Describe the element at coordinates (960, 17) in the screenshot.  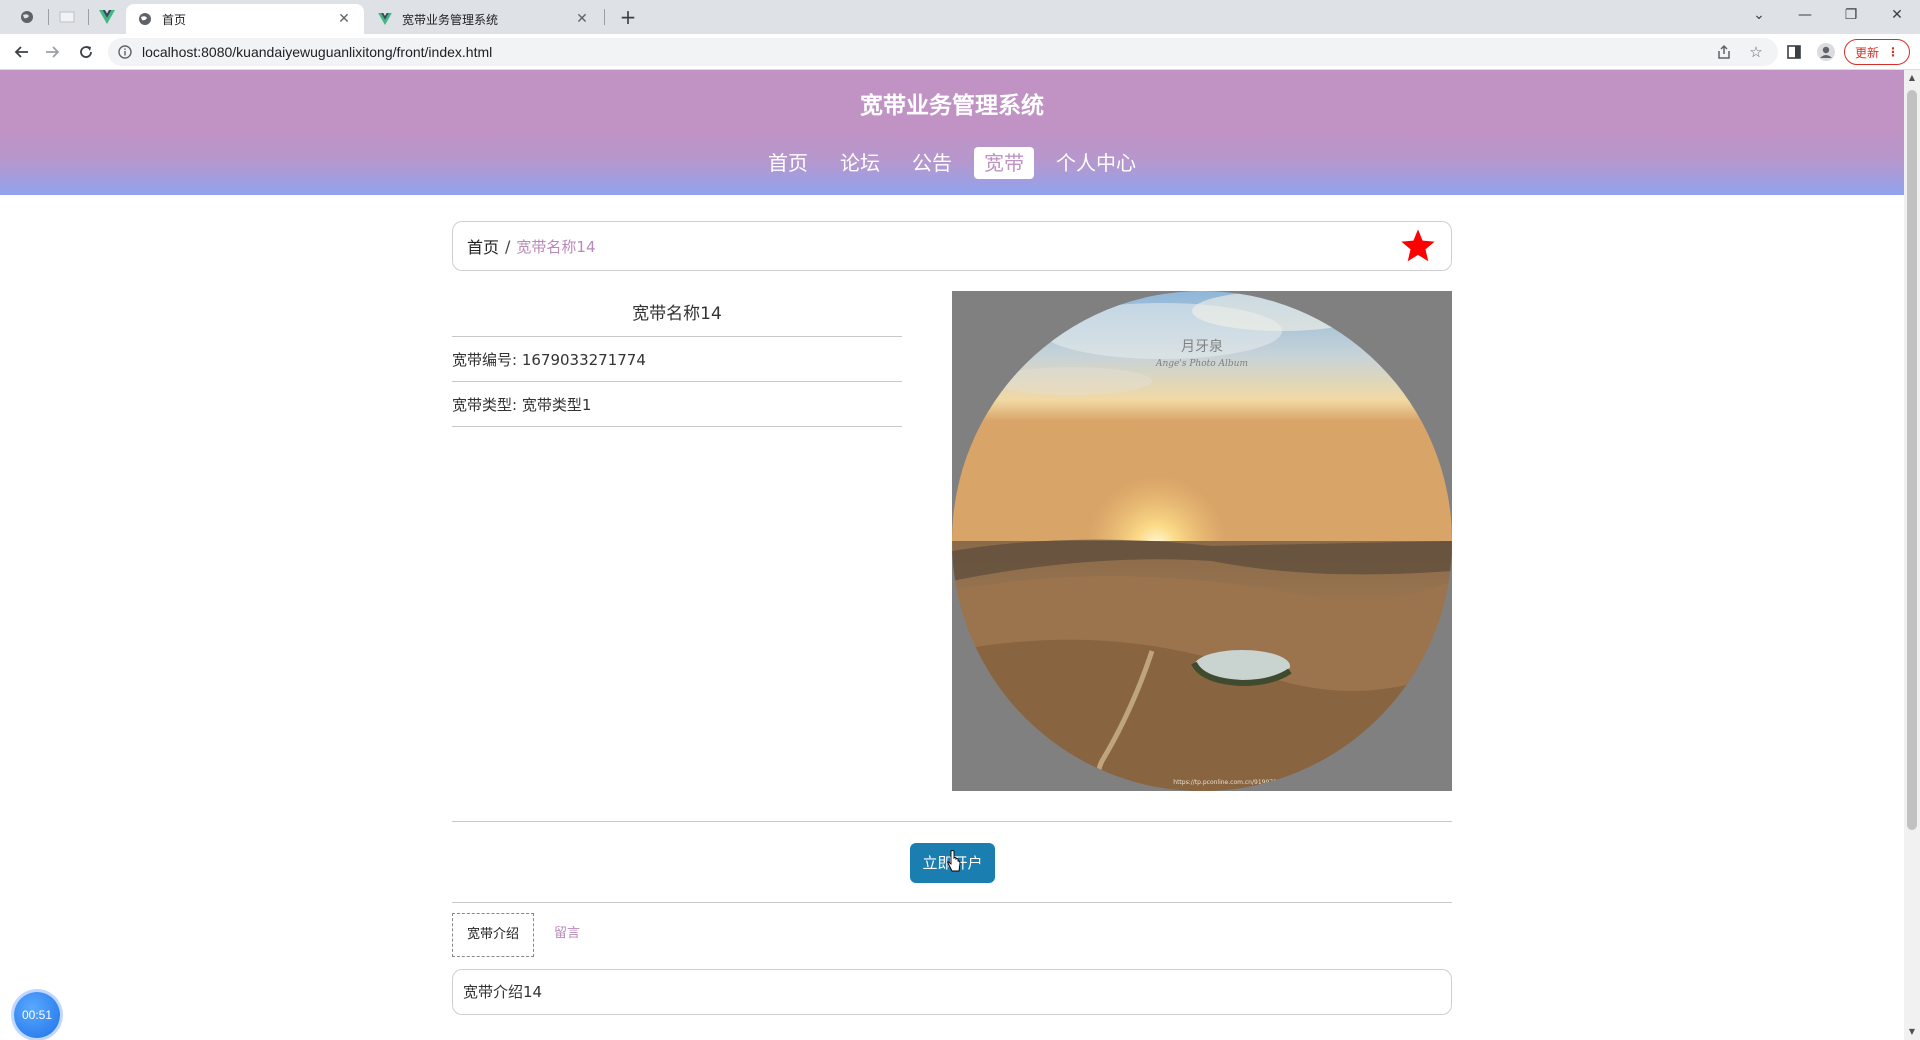
I see `browser-tab-bar: 首页 ✕ 宽带业务管理系统 ✕ + ⌄ — ❐ ✕` at that location.